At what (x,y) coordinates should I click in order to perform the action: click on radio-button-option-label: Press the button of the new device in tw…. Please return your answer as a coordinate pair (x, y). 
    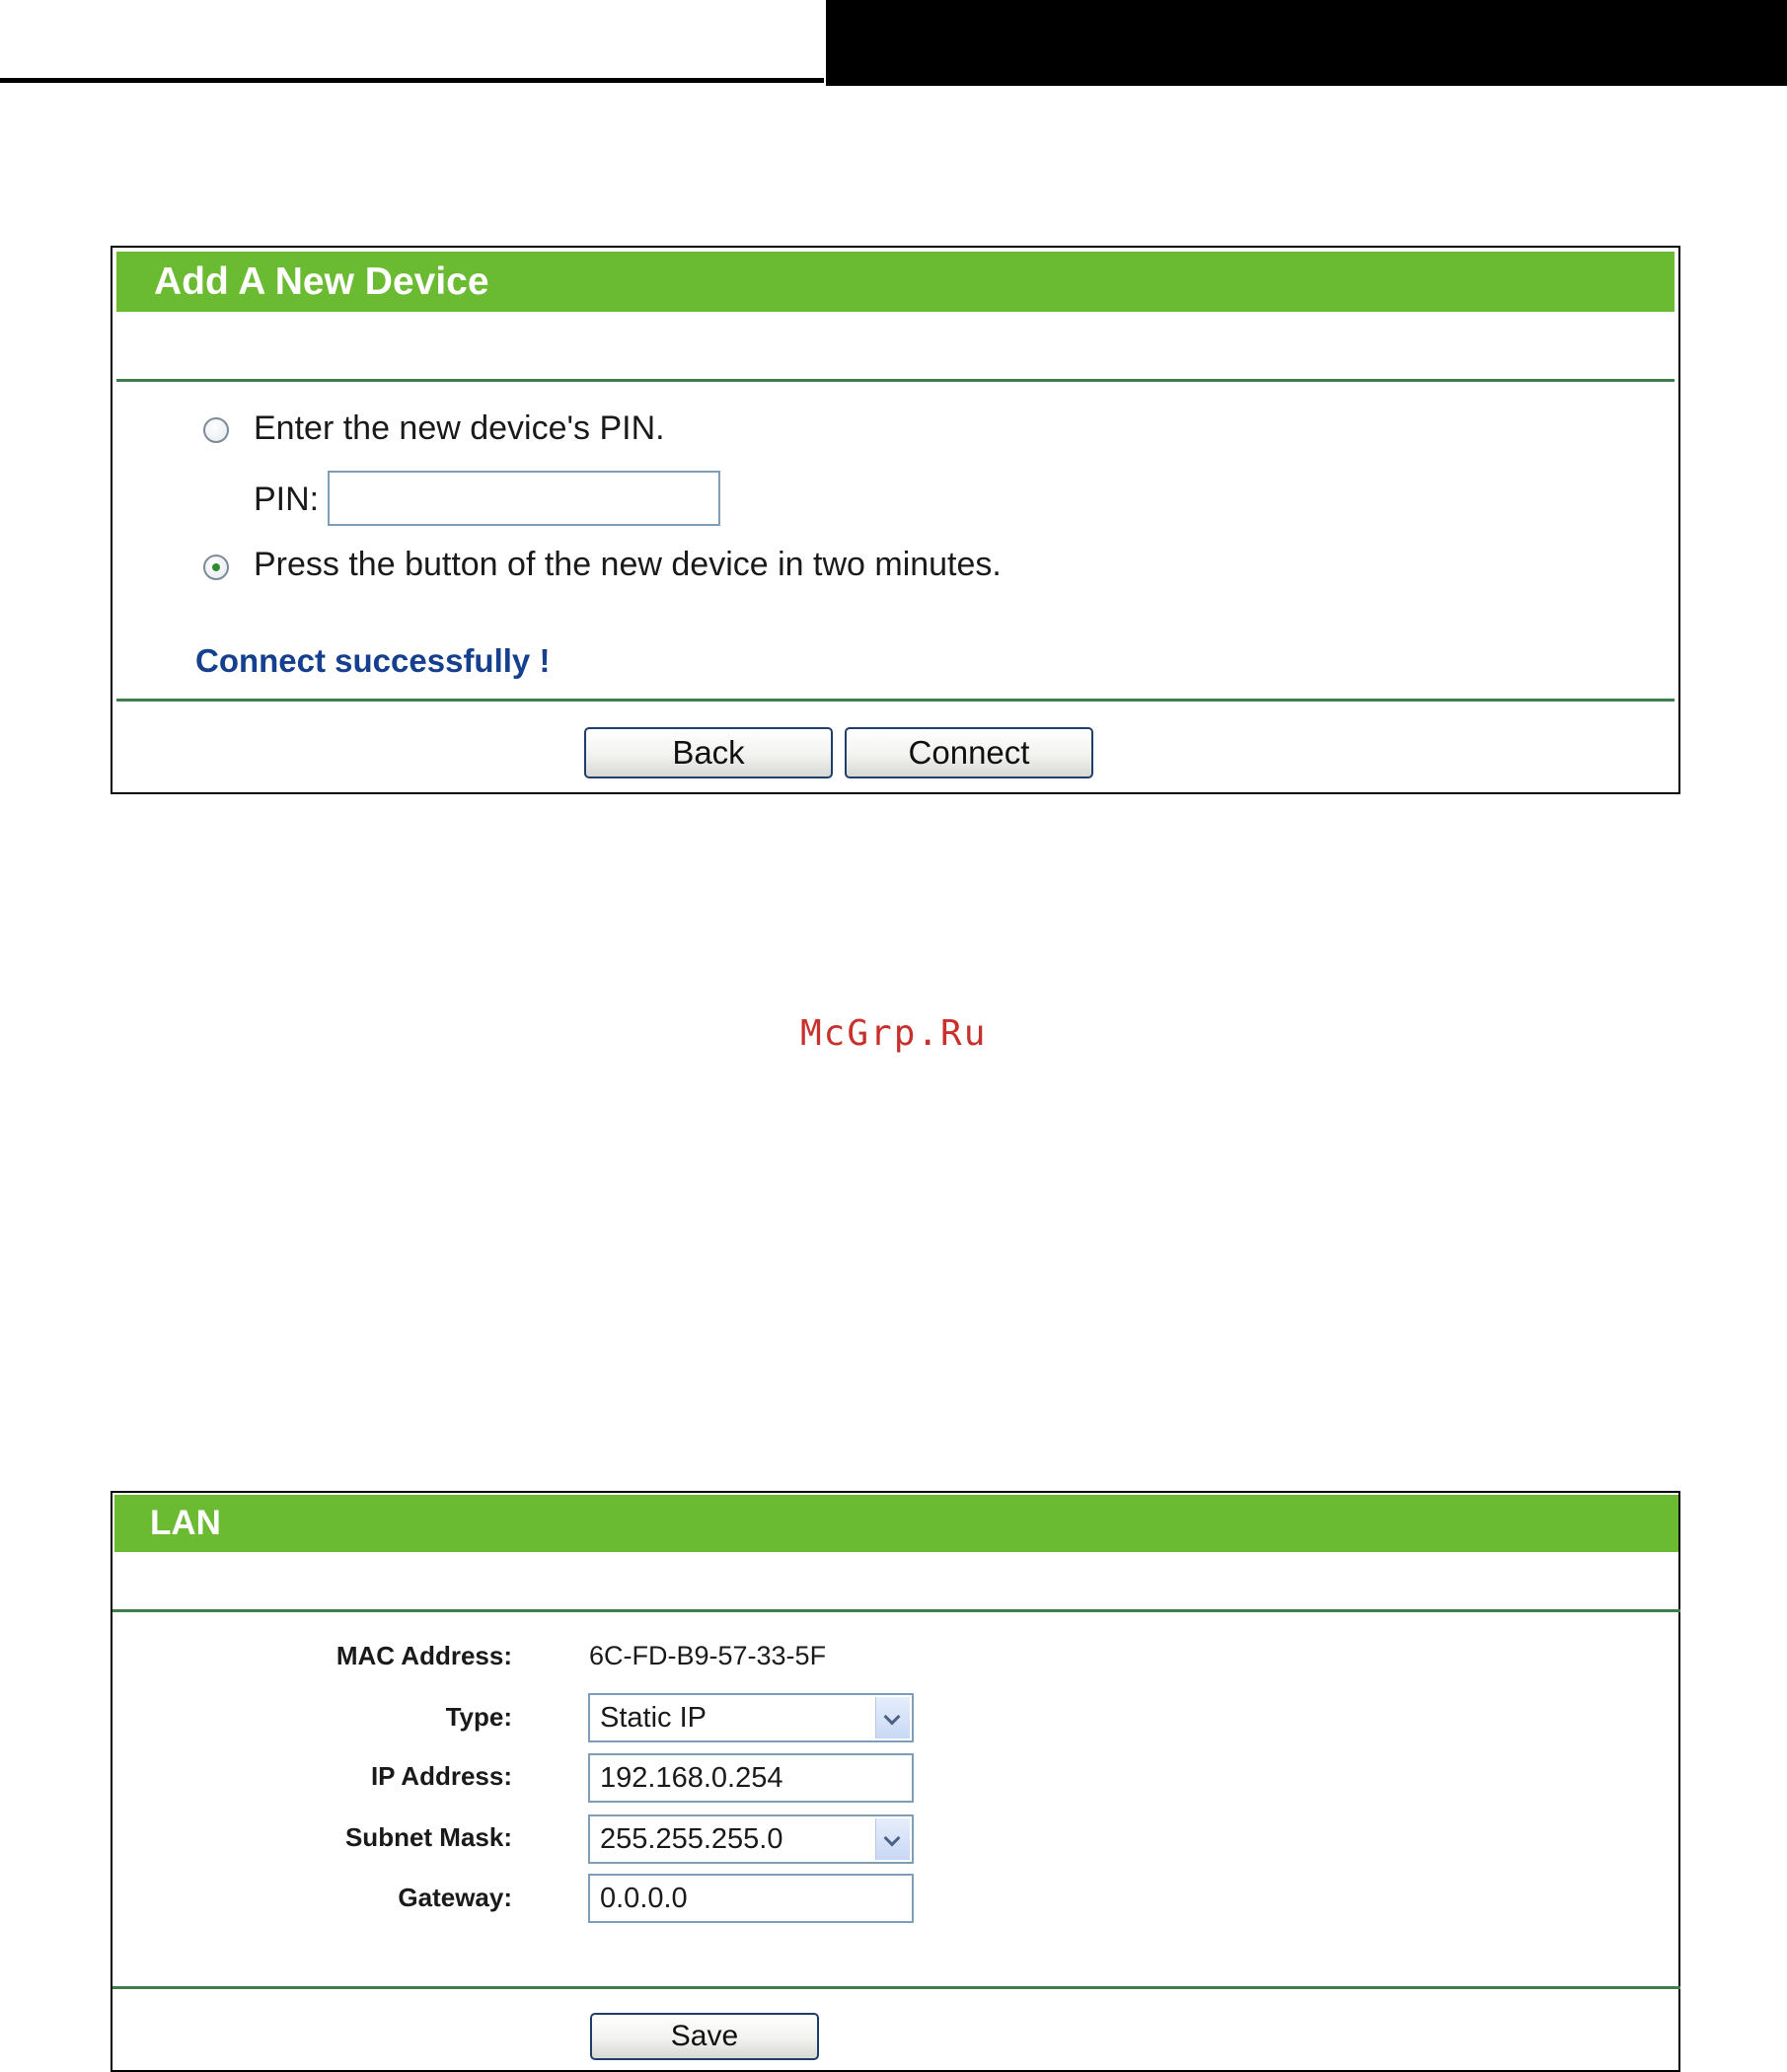
    Looking at the image, I should click on (628, 565).